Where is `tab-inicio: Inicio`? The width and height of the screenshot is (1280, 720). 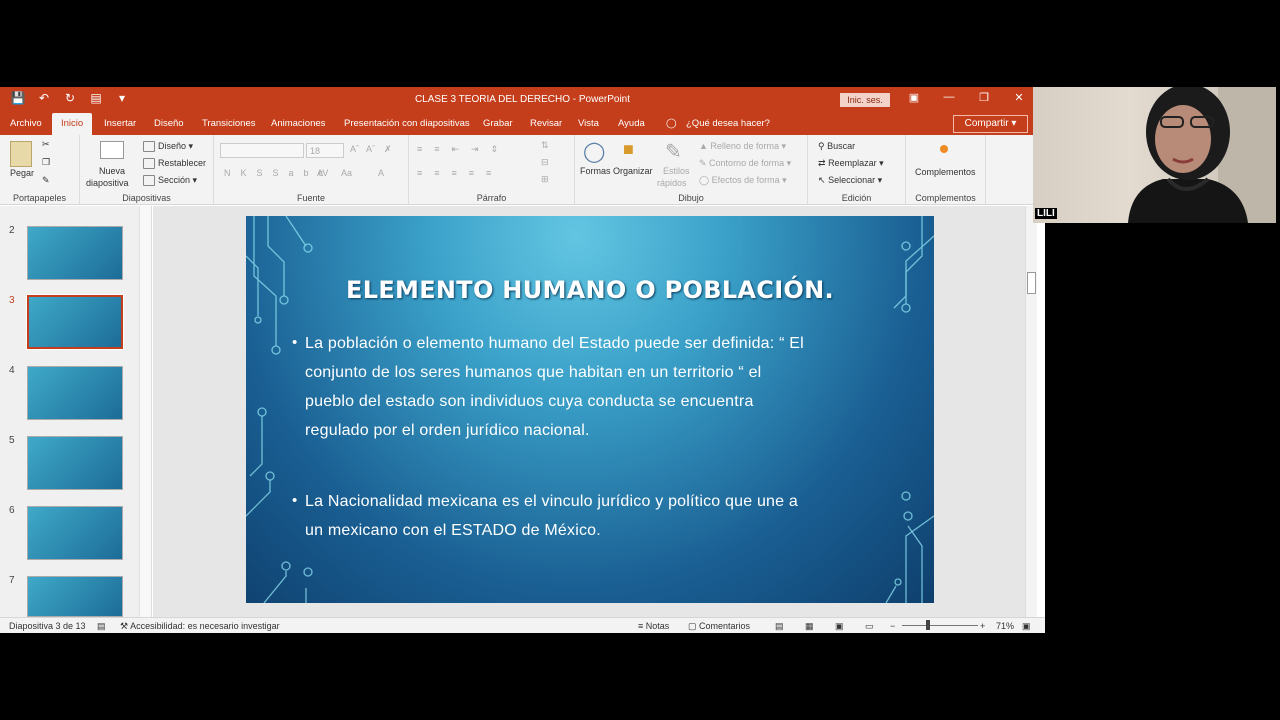
tab-inicio: Inicio is located at coordinates (72, 124).